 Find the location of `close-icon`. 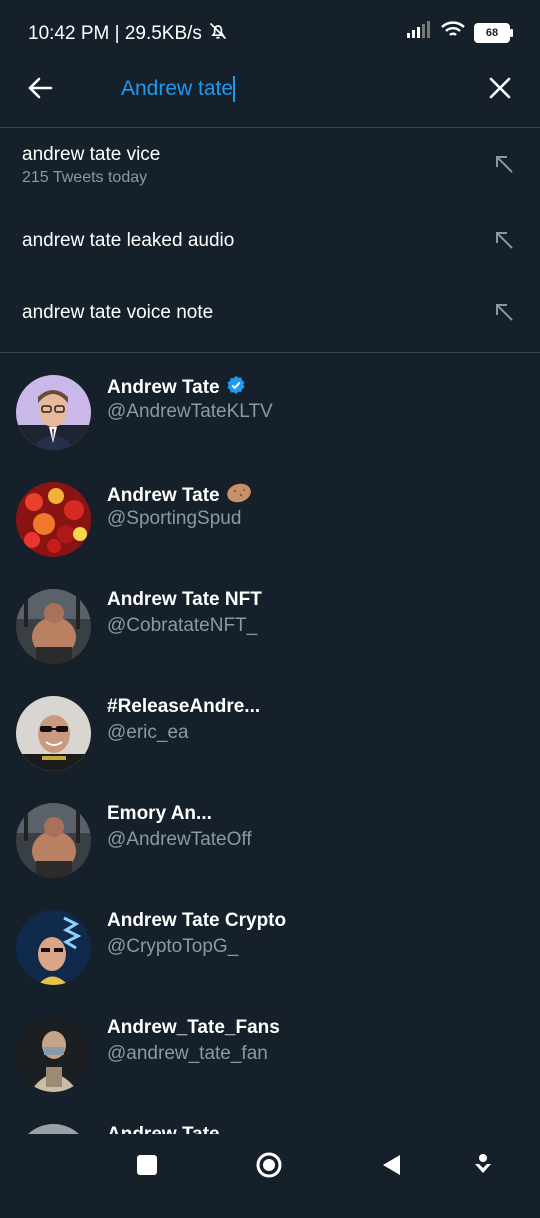

close-icon is located at coordinates (500, 90).